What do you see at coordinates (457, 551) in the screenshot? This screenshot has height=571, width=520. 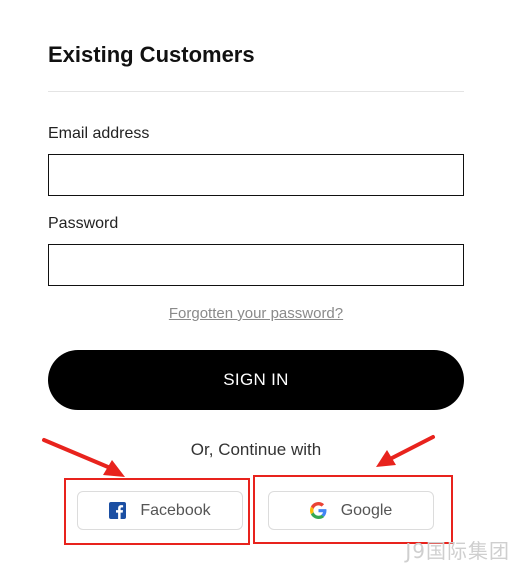 I see `watermark: J9国际集团` at bounding box center [457, 551].